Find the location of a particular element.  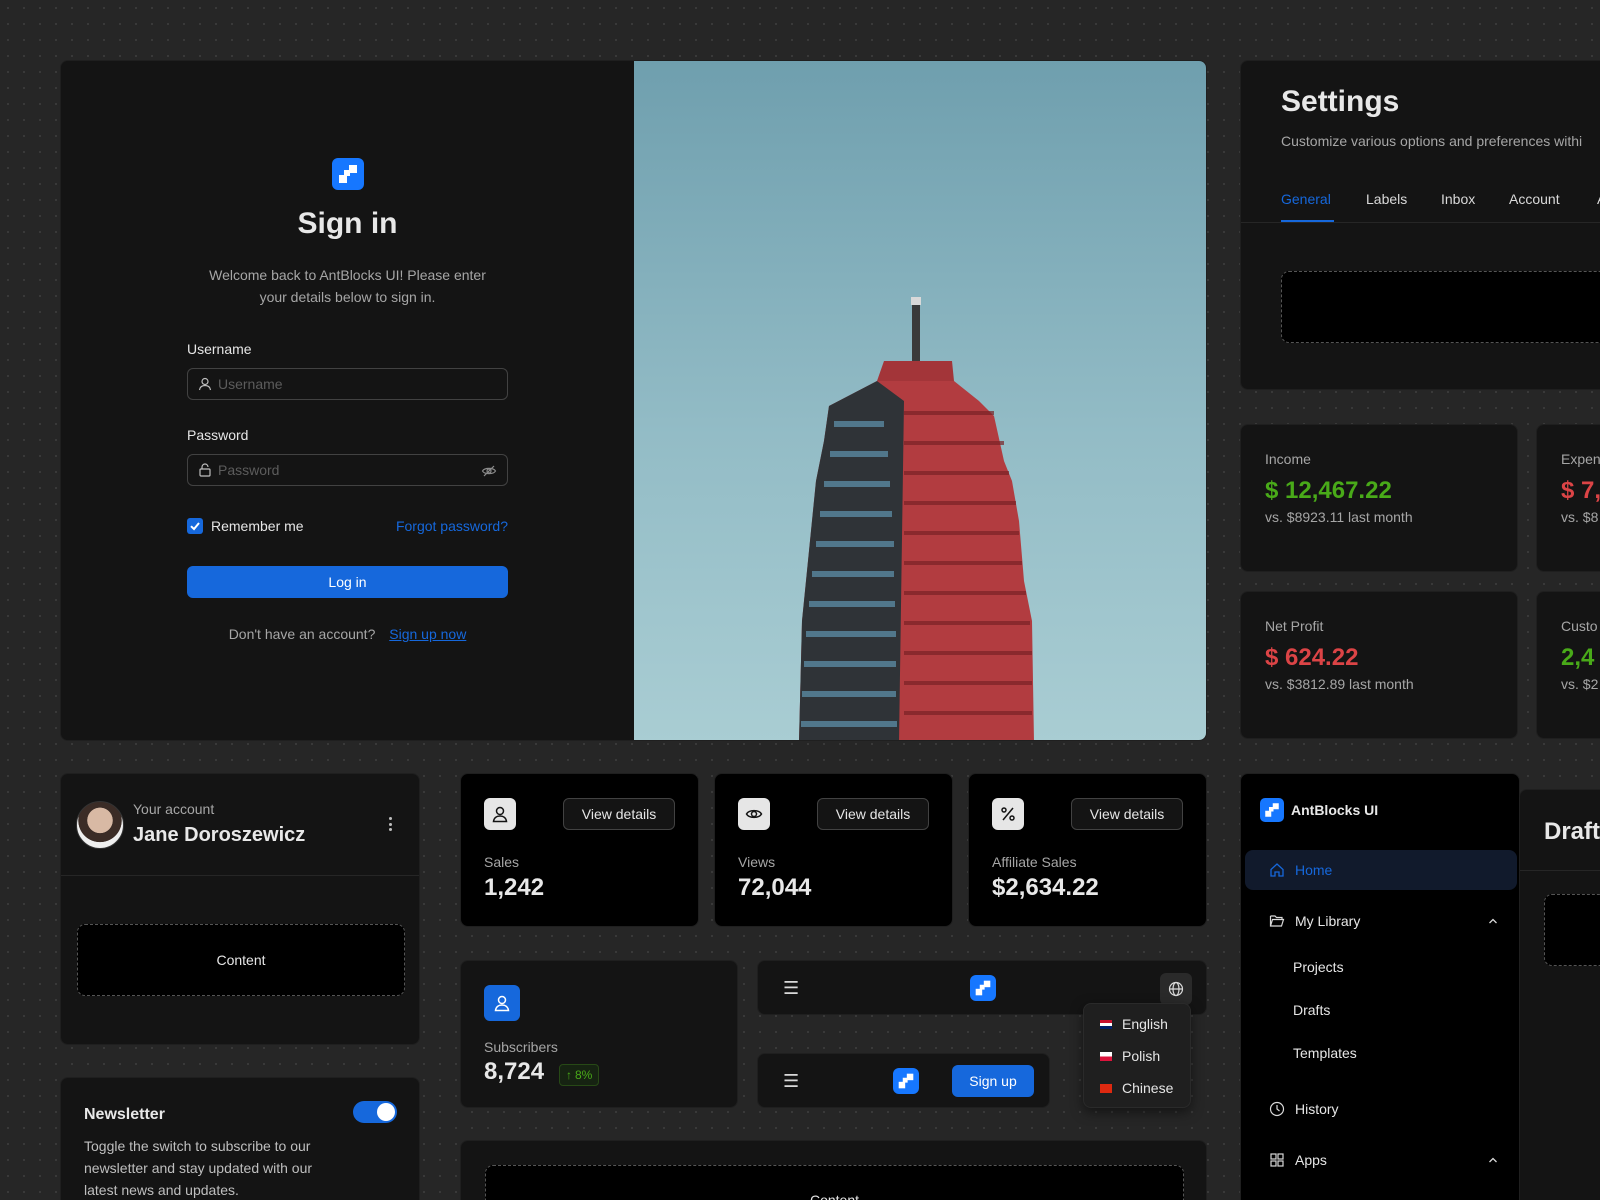

net-profit-compare: vs. $3812.89 last month is located at coordinates (1339, 684).